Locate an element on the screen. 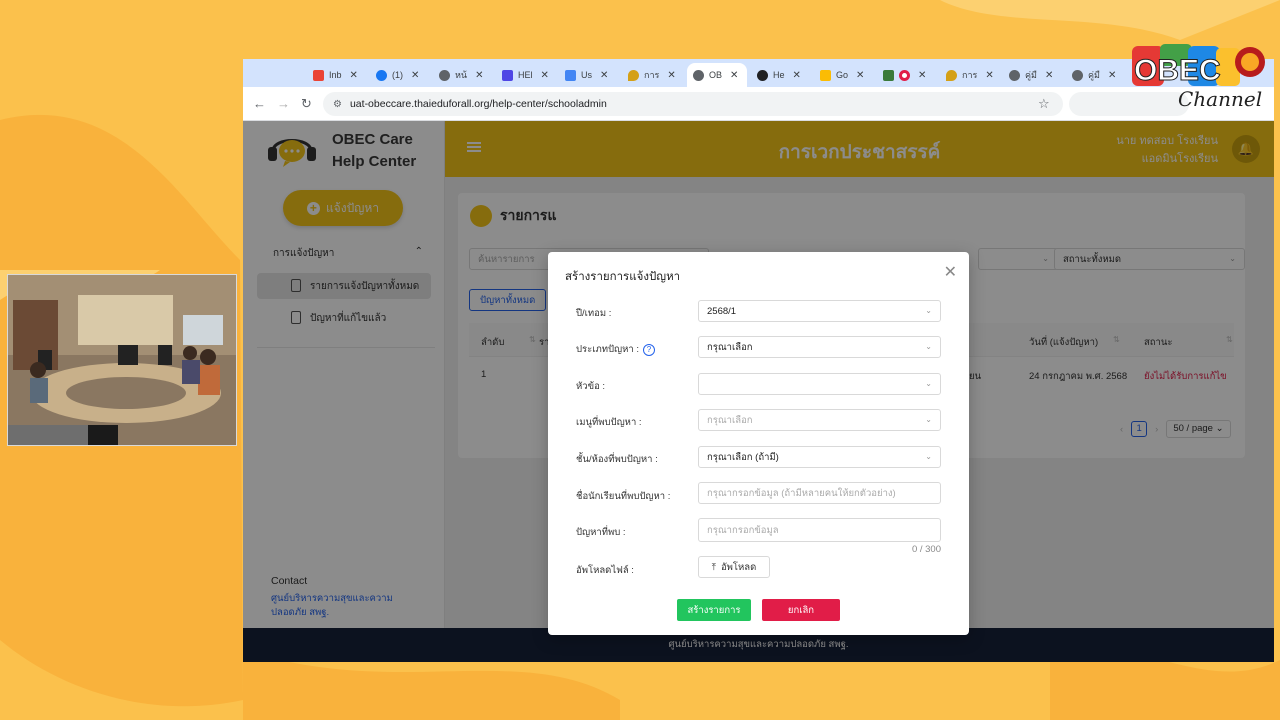 The image size is (1280, 720). browser-tab: (1) ✕ is located at coordinates (400, 75).